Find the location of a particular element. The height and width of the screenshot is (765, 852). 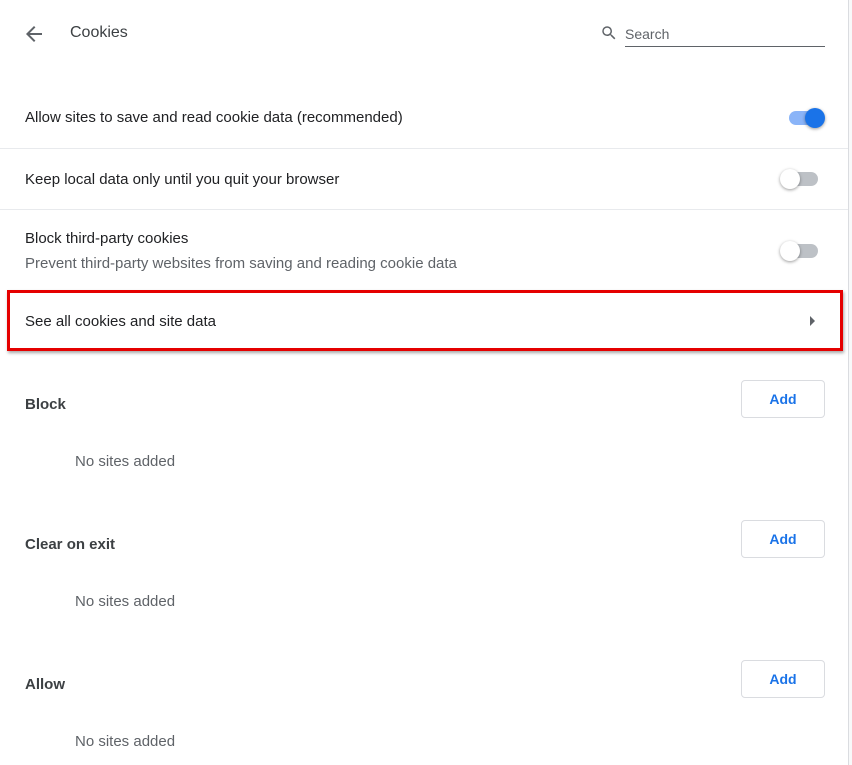

setting-label: Block third-party cookies is located at coordinates (107, 238).